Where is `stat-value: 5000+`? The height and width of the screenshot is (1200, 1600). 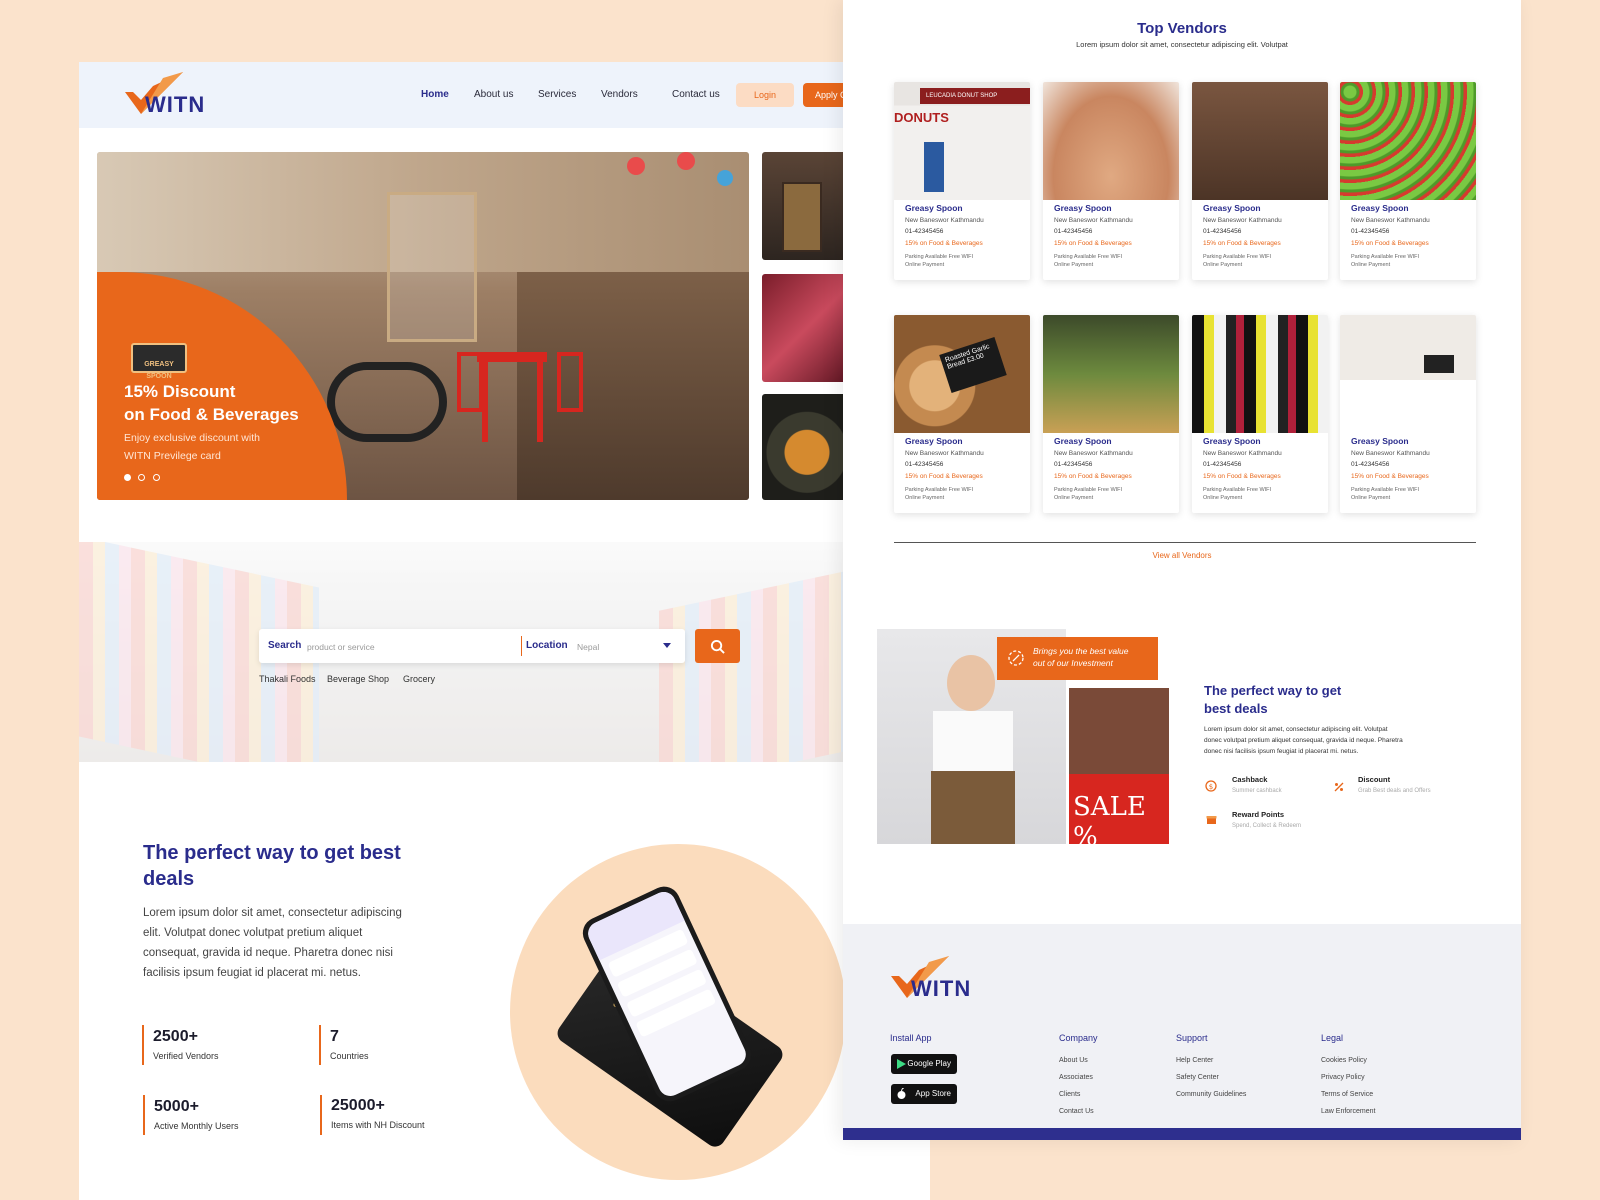 stat-value: 5000+ is located at coordinates (176, 1106).